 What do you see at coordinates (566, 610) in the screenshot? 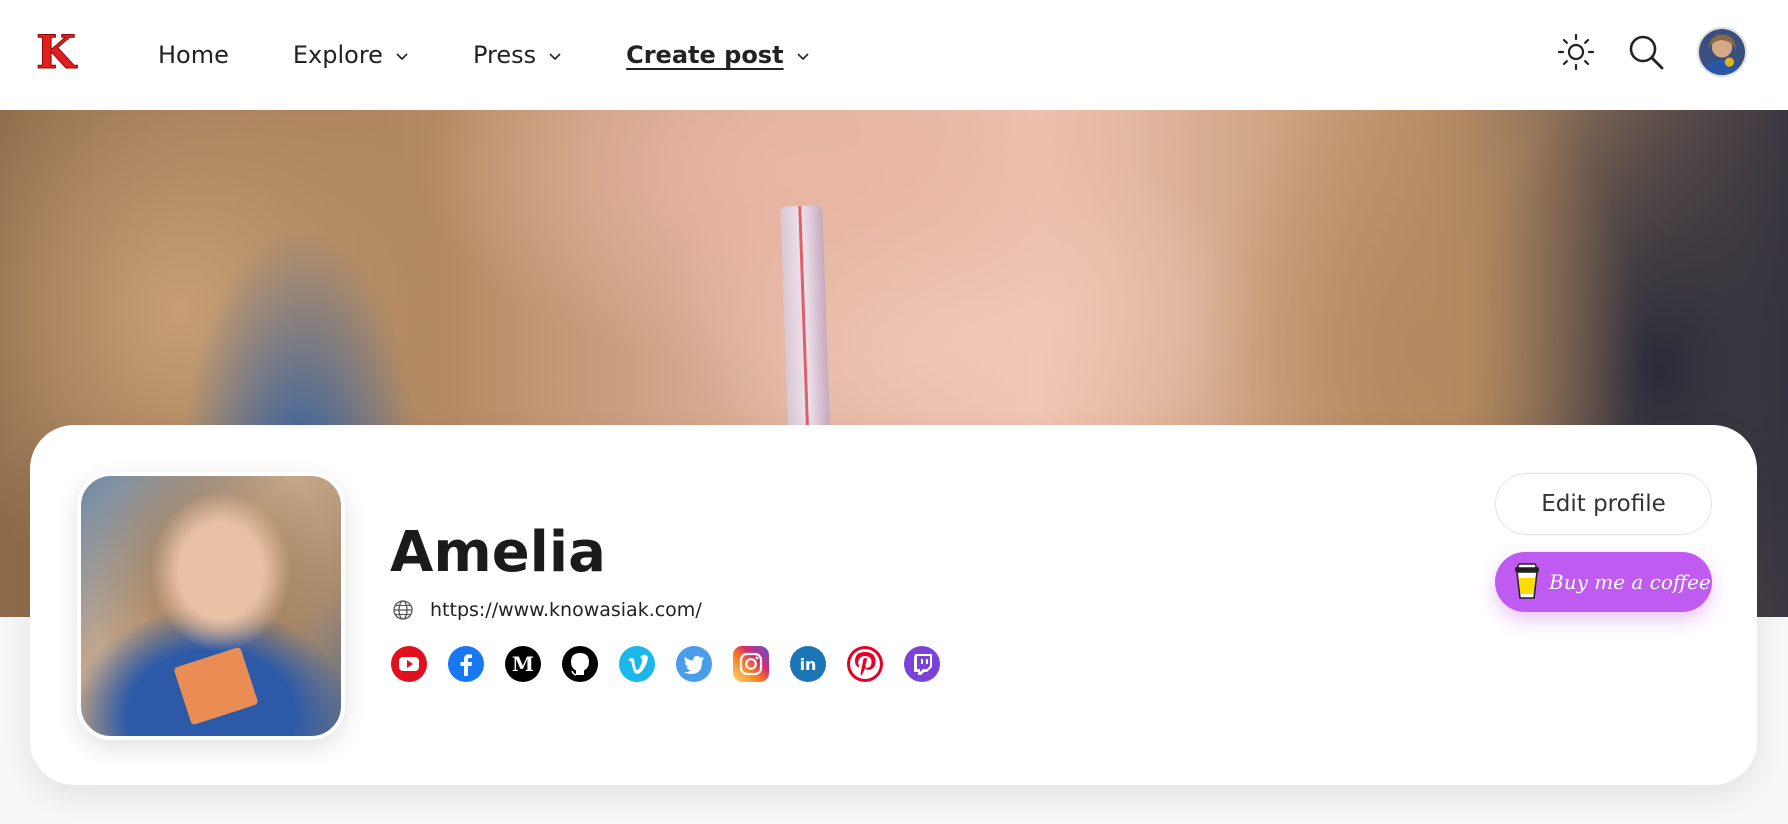
I see `website-link: https://www.knowasiak.com/` at bounding box center [566, 610].